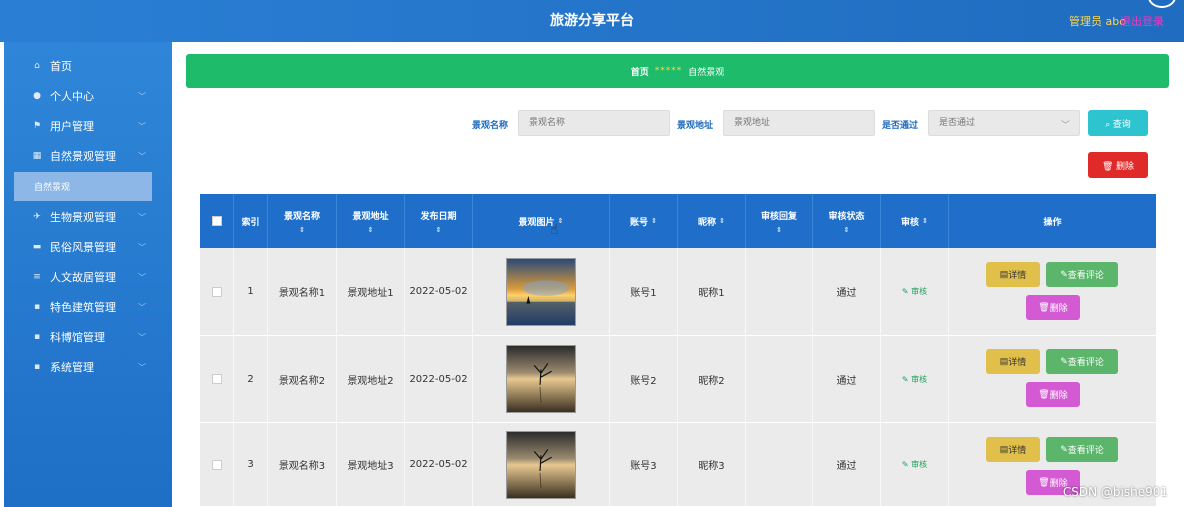  I want to click on sidebar-item-label: 特色建筑管理, so click(83, 307).